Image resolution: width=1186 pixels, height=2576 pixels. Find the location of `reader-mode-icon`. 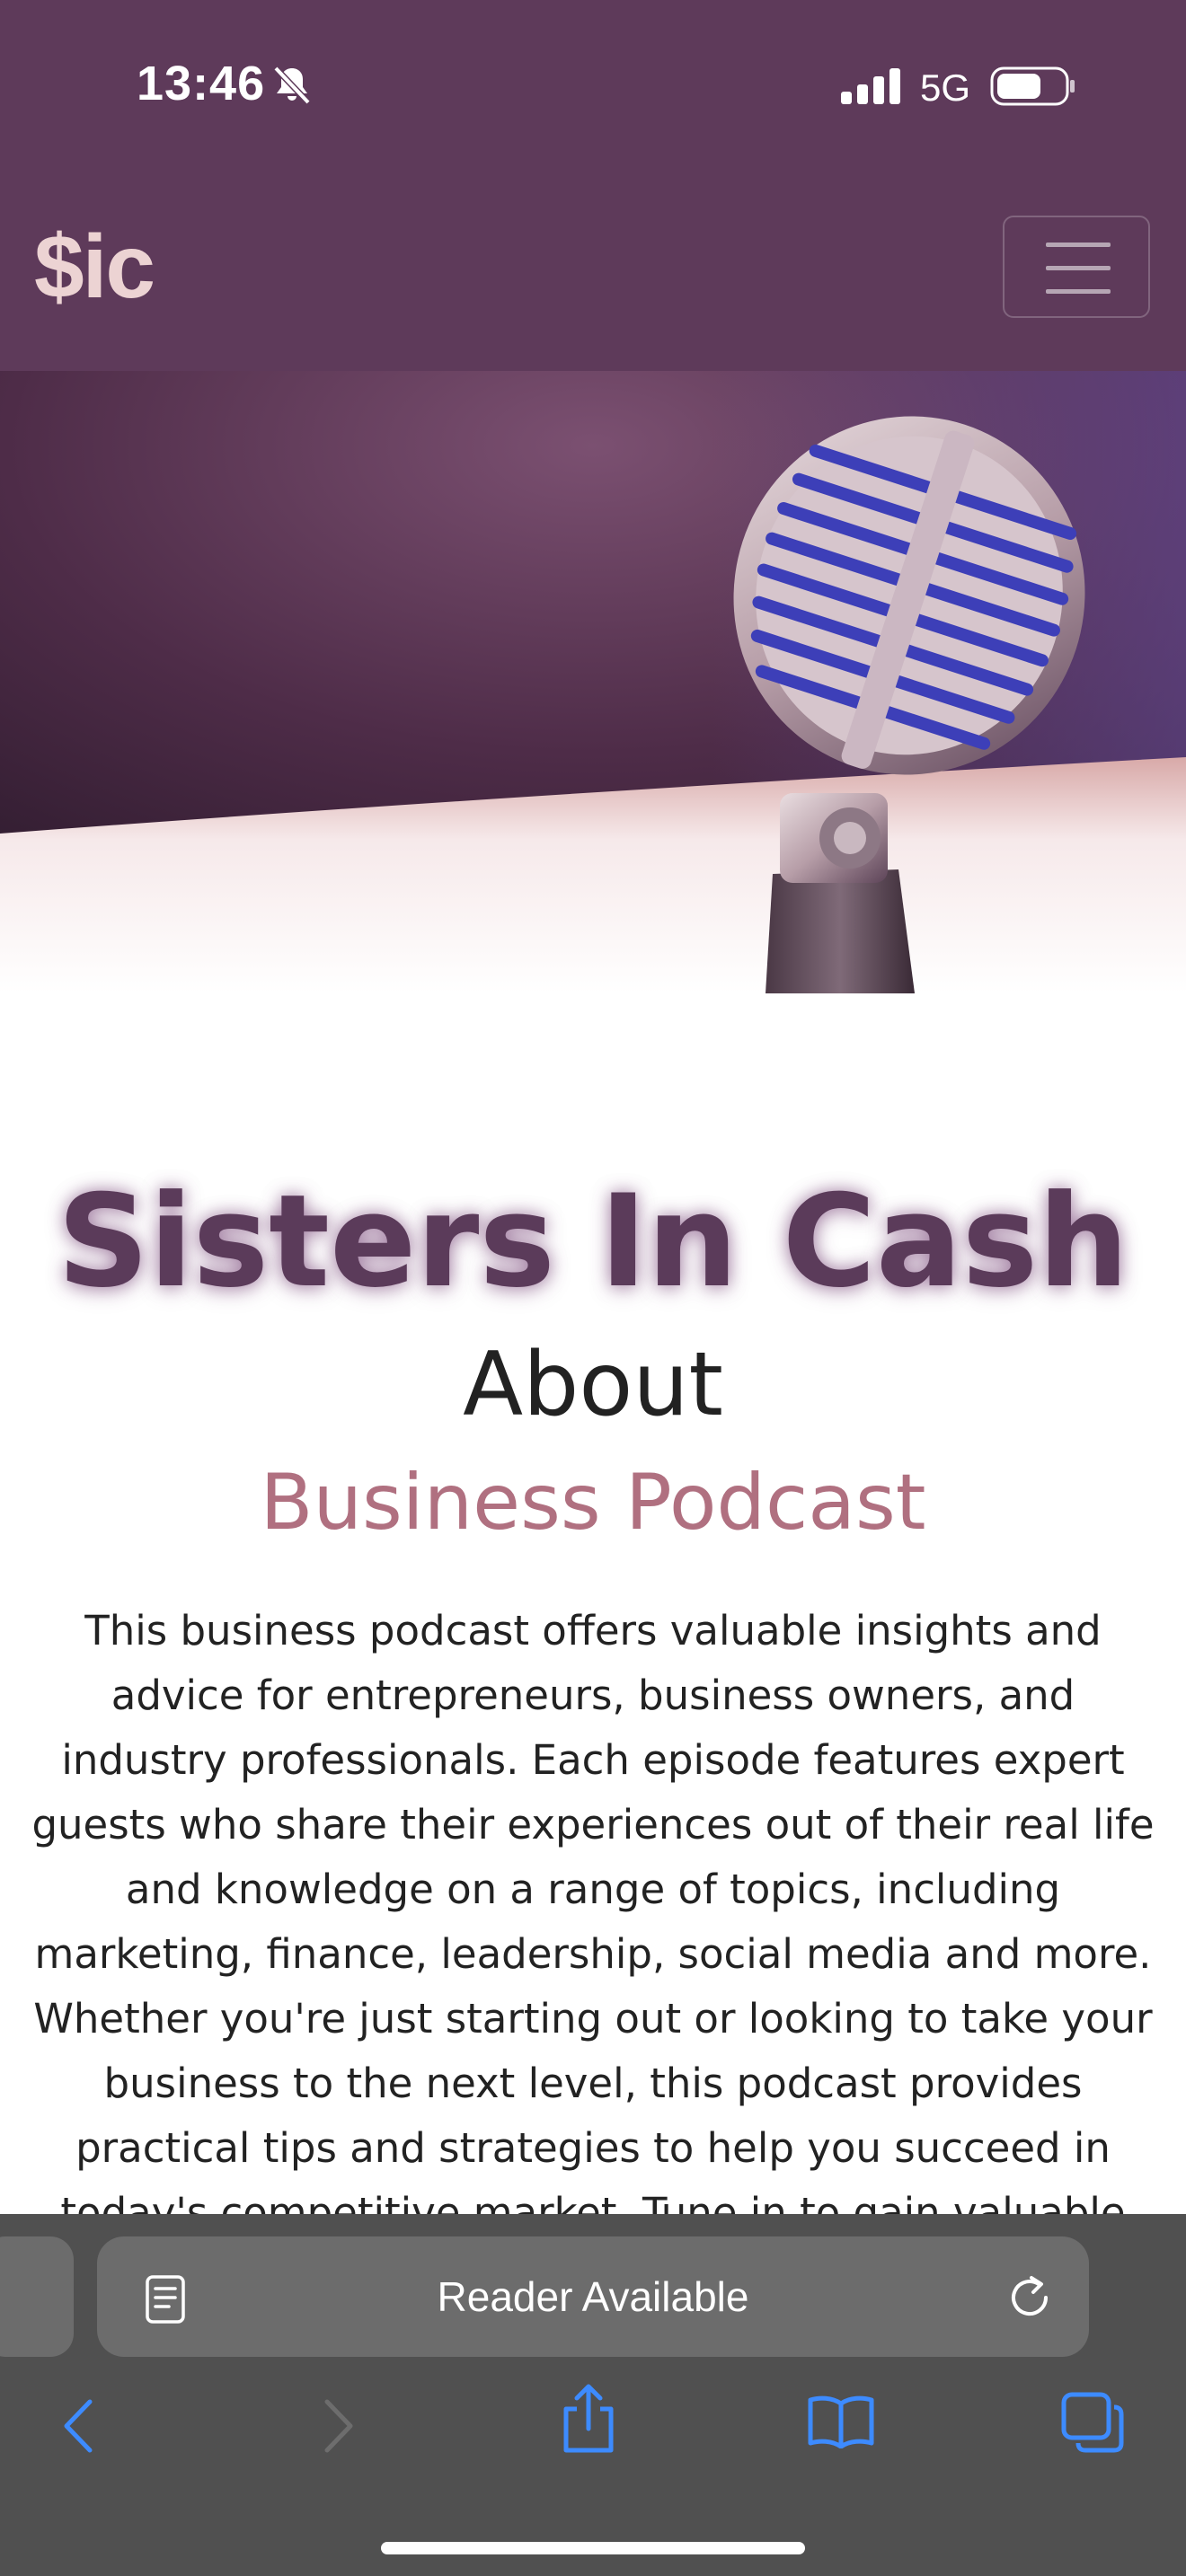

reader-mode-icon is located at coordinates (165, 2299).